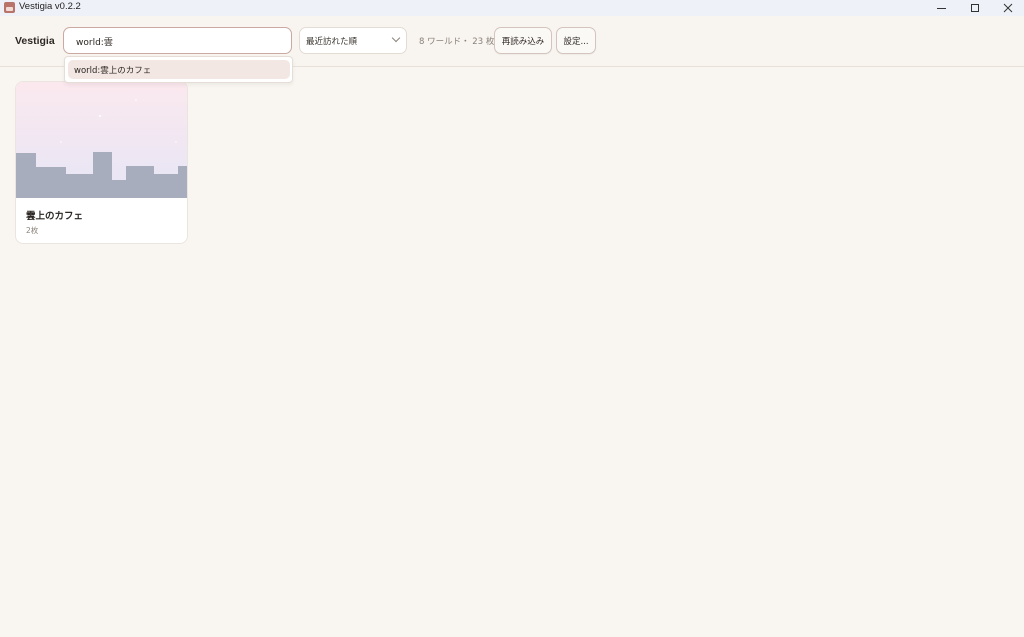  I want to click on search-suggestions: world:雲上のカフェ, so click(178, 69).